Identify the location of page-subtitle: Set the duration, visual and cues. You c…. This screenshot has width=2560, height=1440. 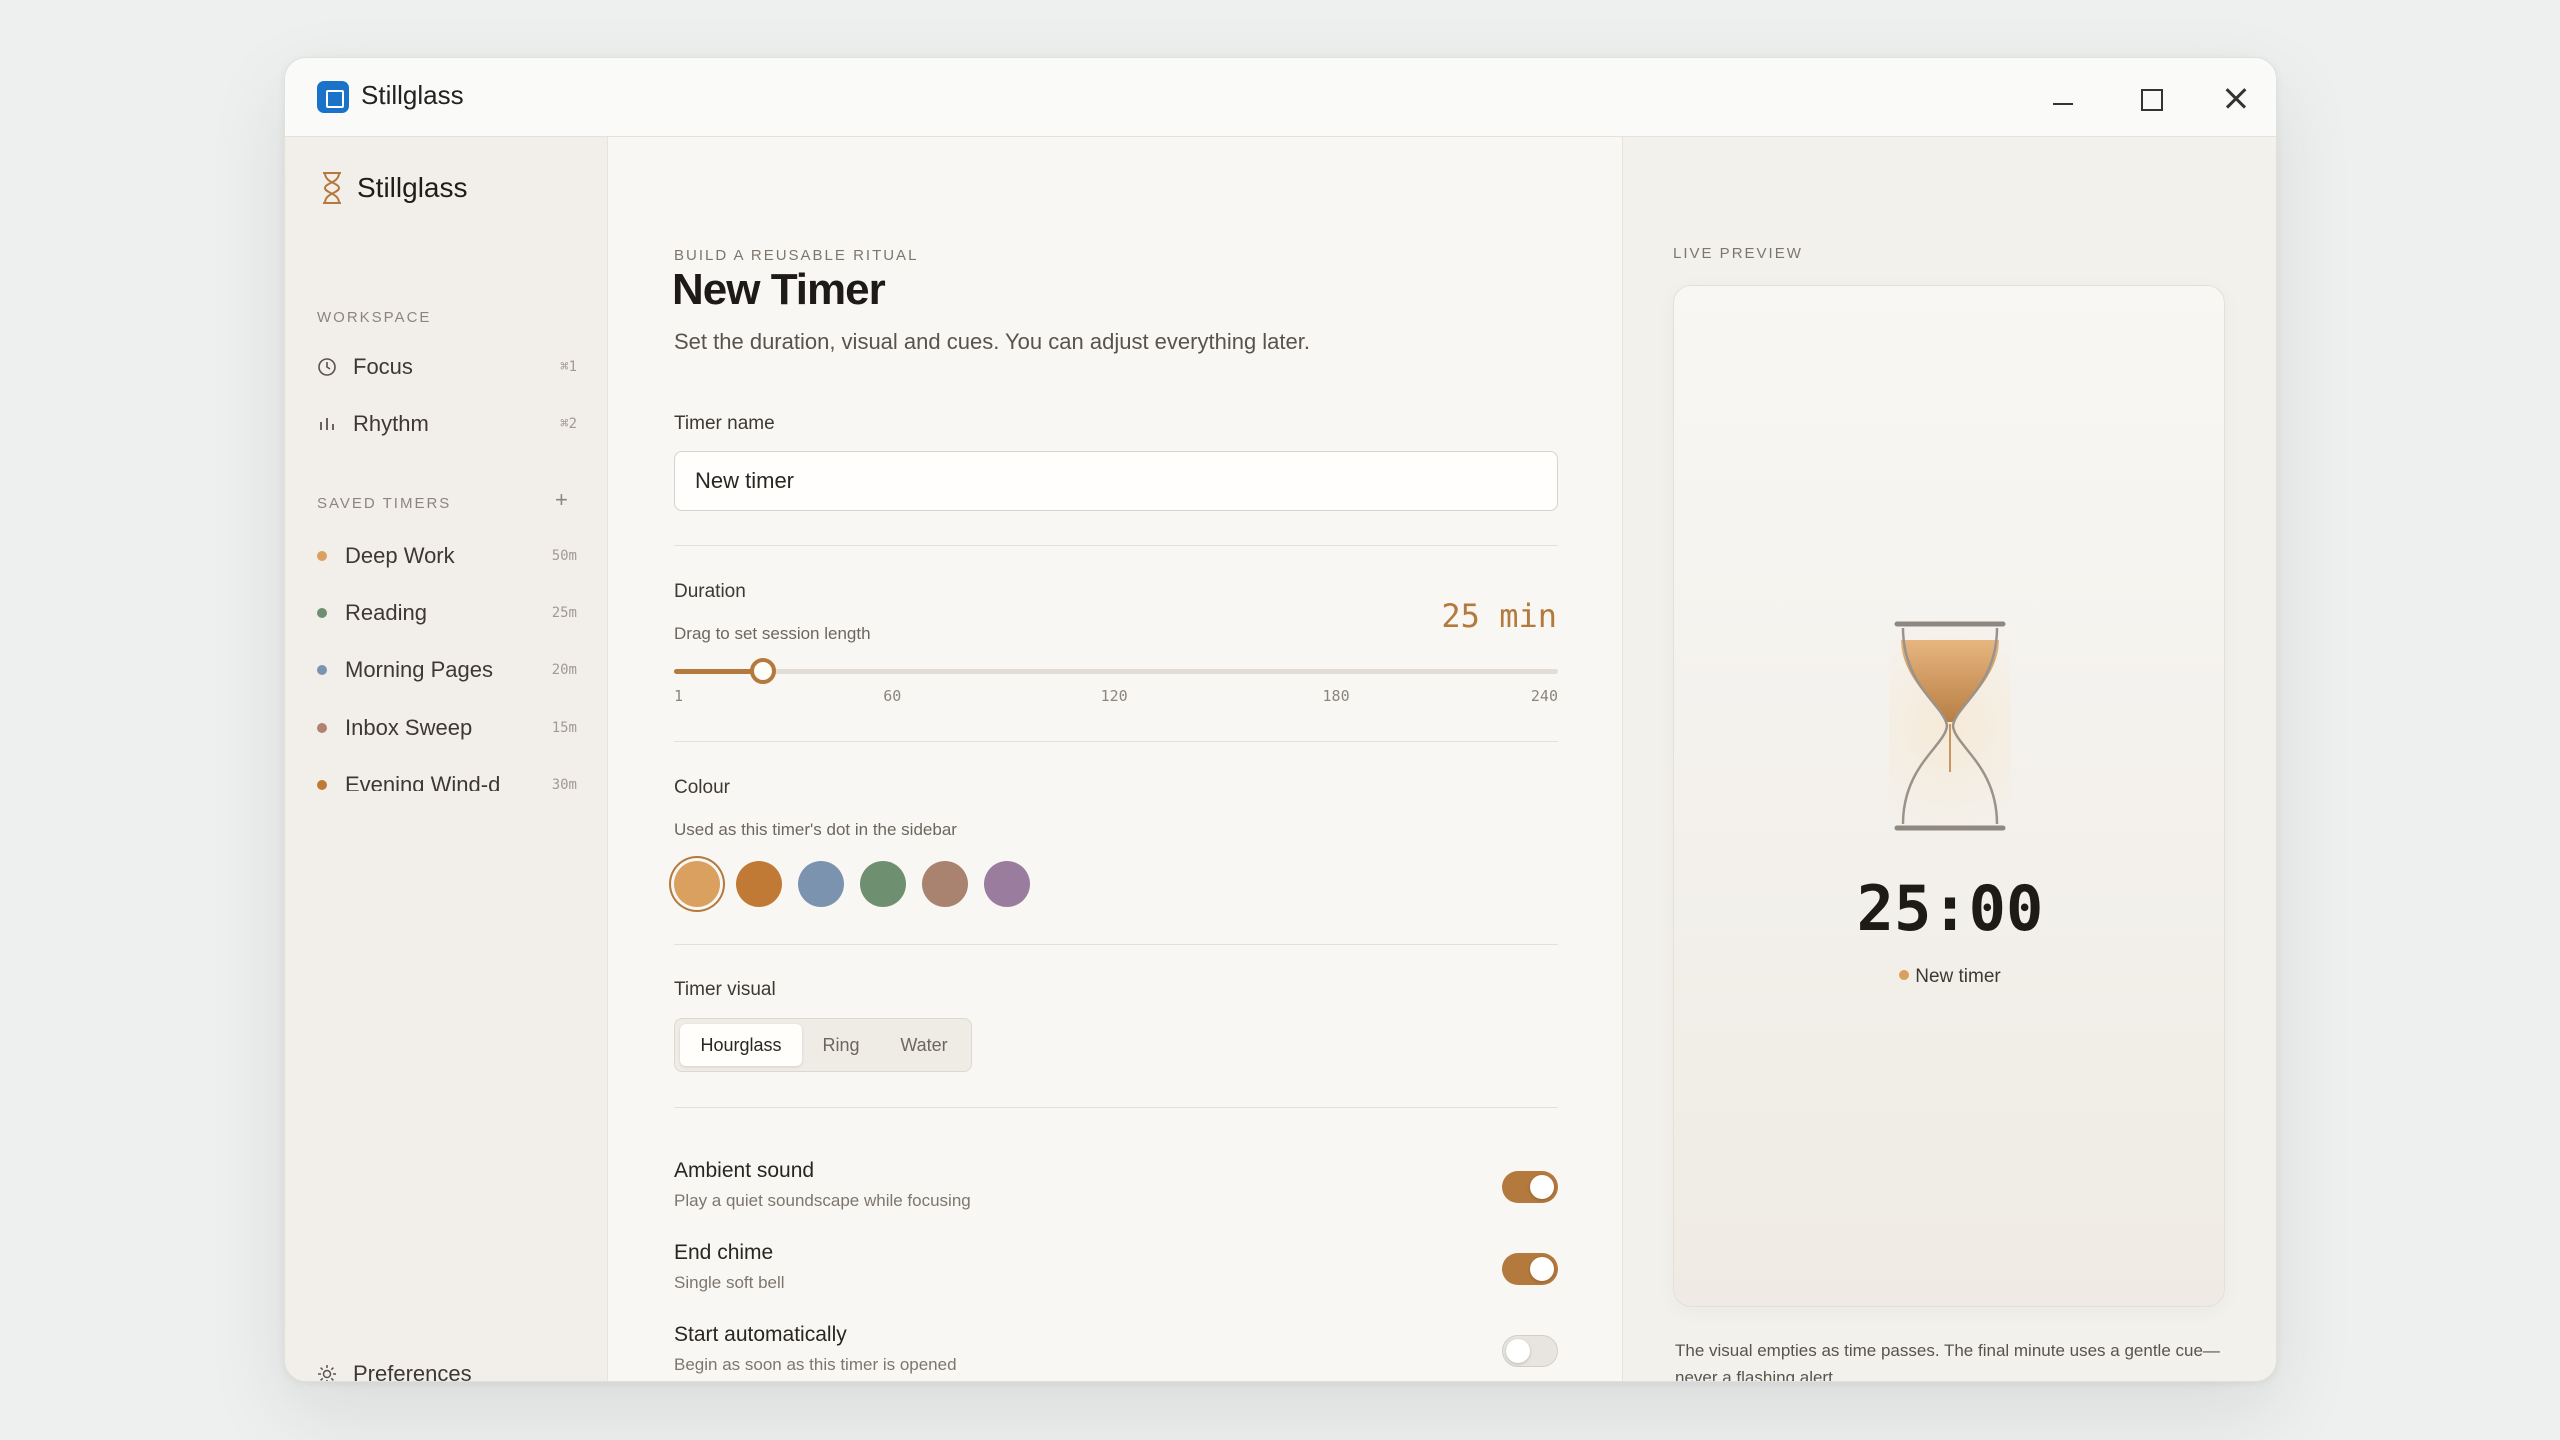
(992, 341).